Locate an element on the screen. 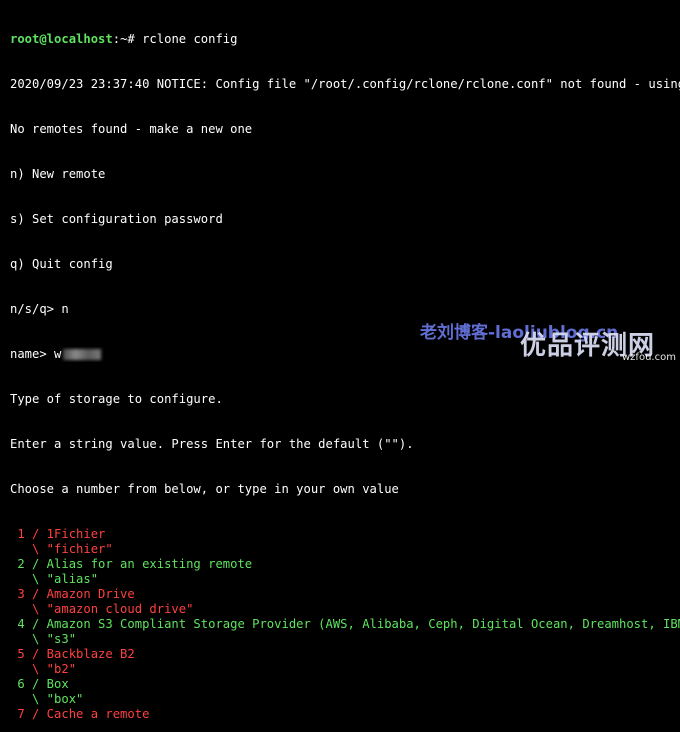 Image resolution: width=680 pixels, height=732 pixels. prompt-user-host: root@localhost is located at coordinates (61, 39).